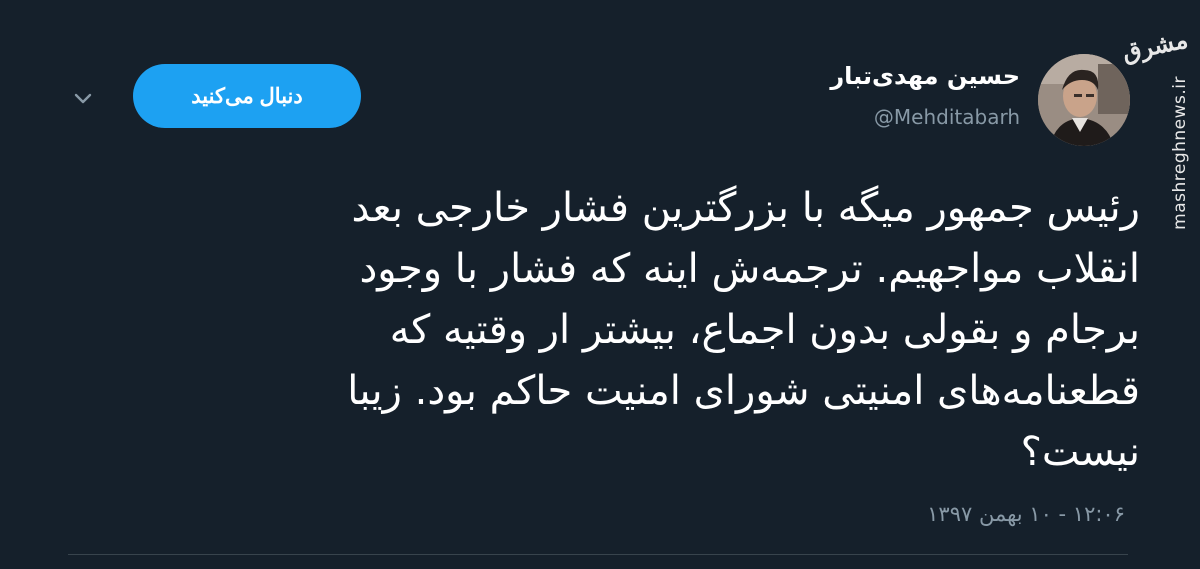 The height and width of the screenshot is (569, 1200). What do you see at coordinates (1080, 452) in the screenshot?
I see `tweet-text-line: نیست؟` at bounding box center [1080, 452].